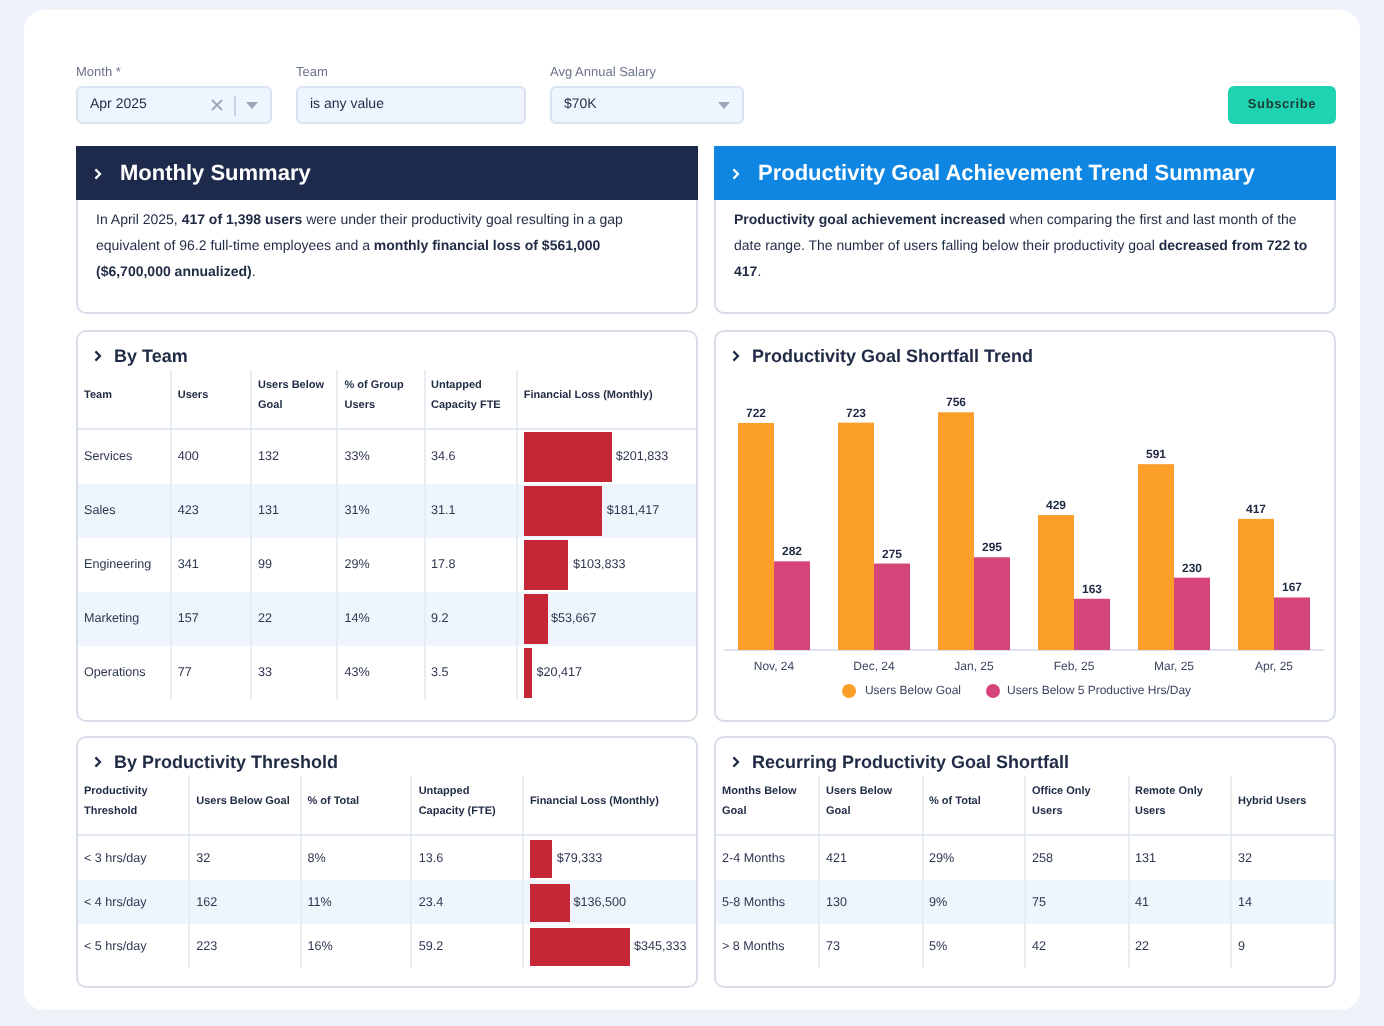 The height and width of the screenshot is (1026, 1384). What do you see at coordinates (226, 762) in the screenshot?
I see `card-title: By Productivity Threshold` at bounding box center [226, 762].